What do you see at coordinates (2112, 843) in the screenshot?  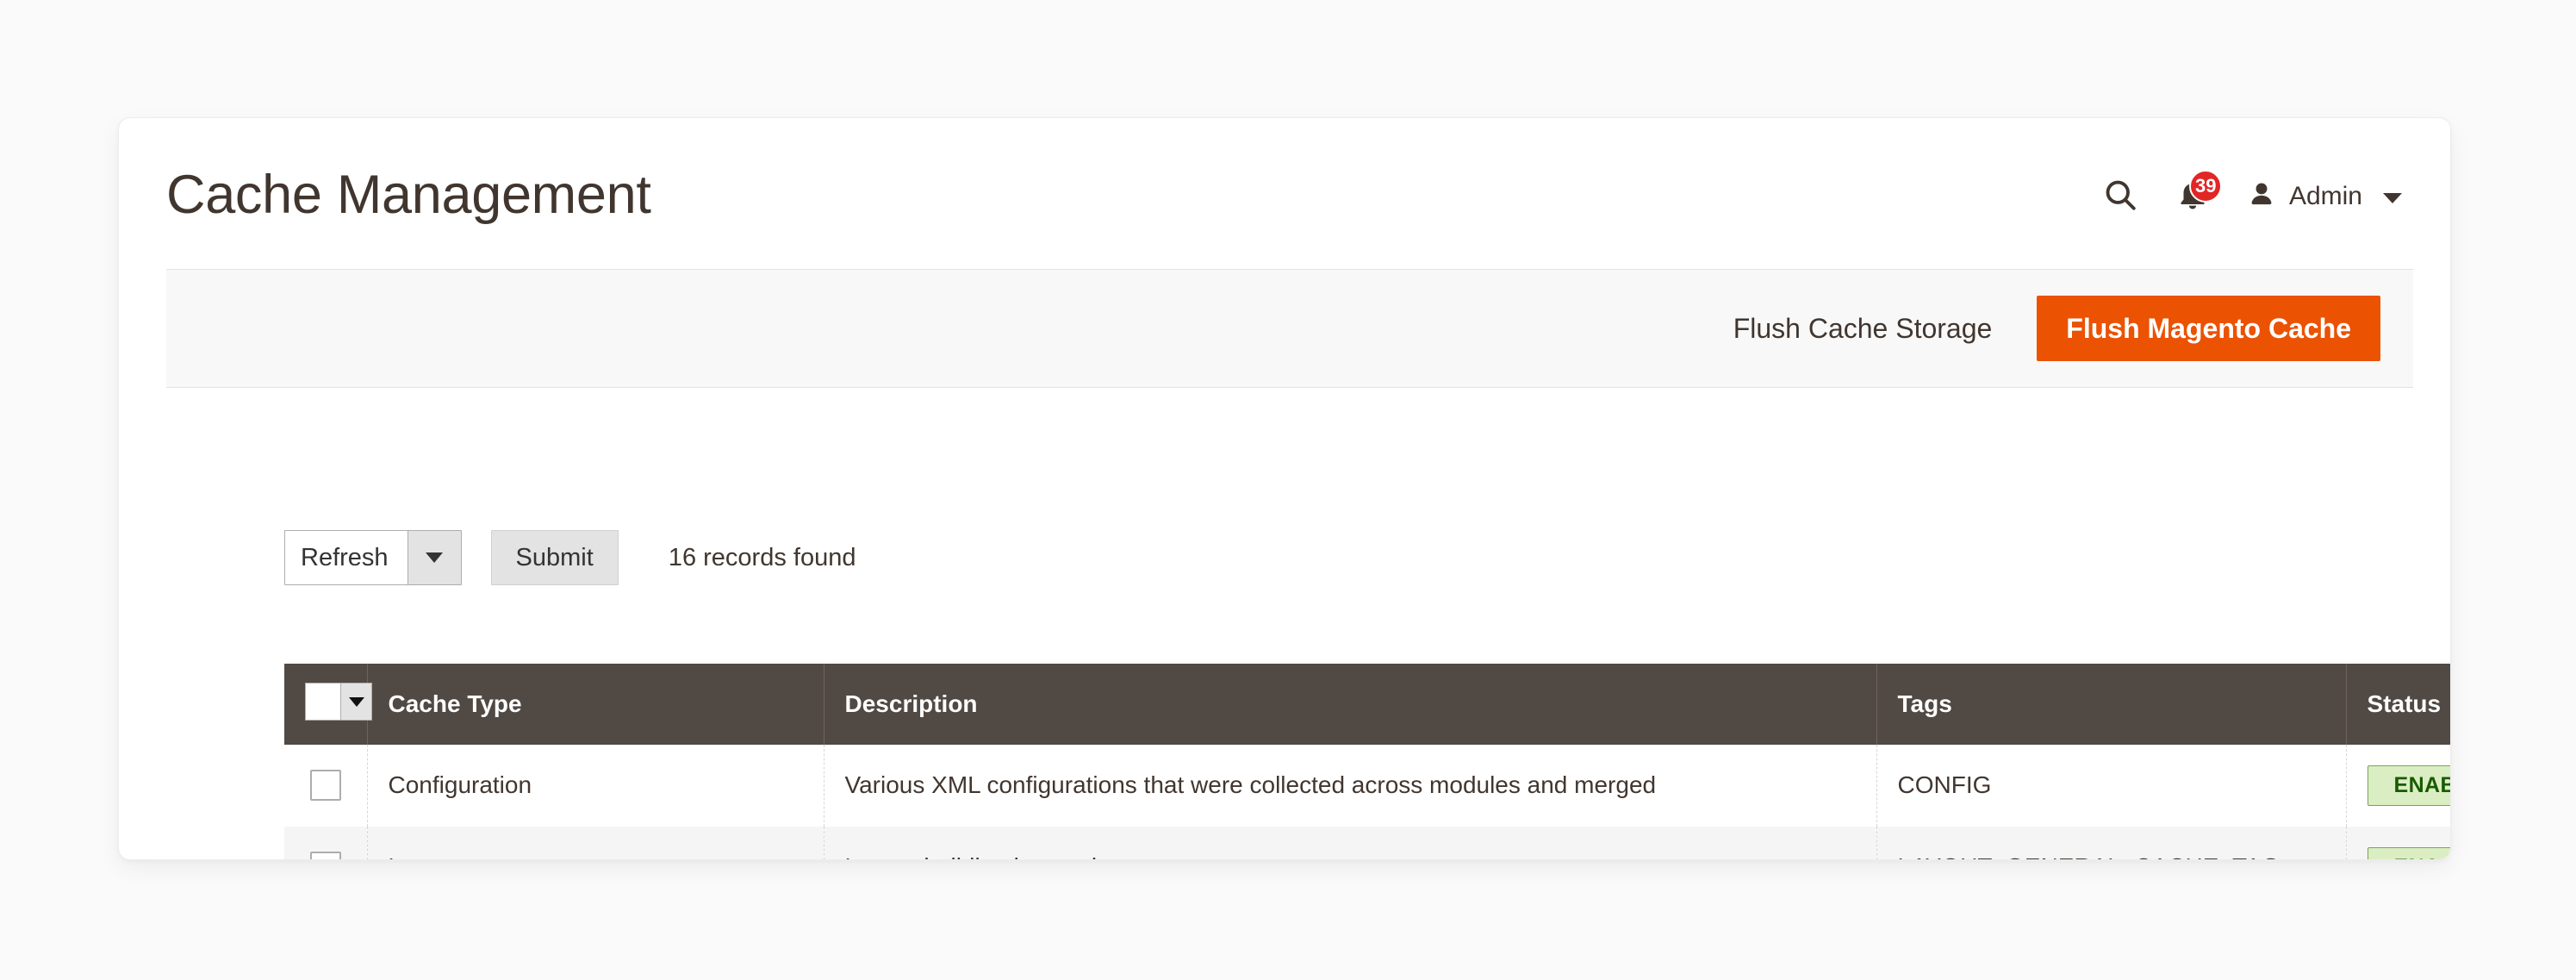 I see `cell-tags: LAYOUT_GENERAL_CACHE_TAG` at bounding box center [2112, 843].